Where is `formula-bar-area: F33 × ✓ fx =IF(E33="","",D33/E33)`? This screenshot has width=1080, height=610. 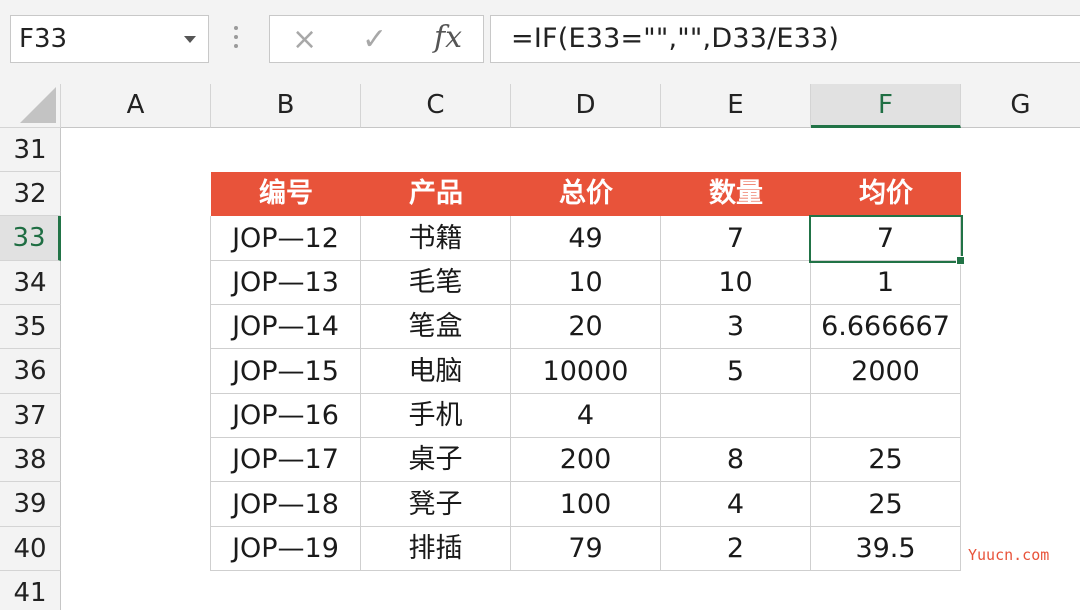
formula-bar-area: F33 × ✓ fx =IF(E33="","",D33/E33) is located at coordinates (540, 42).